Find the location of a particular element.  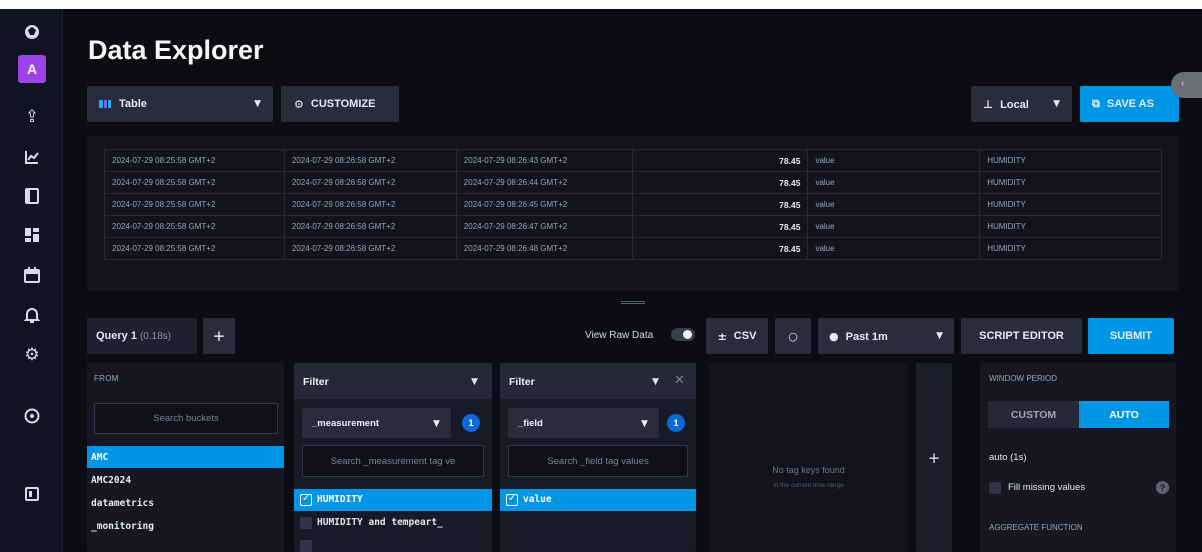

bucket-search-input: Search buckets is located at coordinates (186, 418).